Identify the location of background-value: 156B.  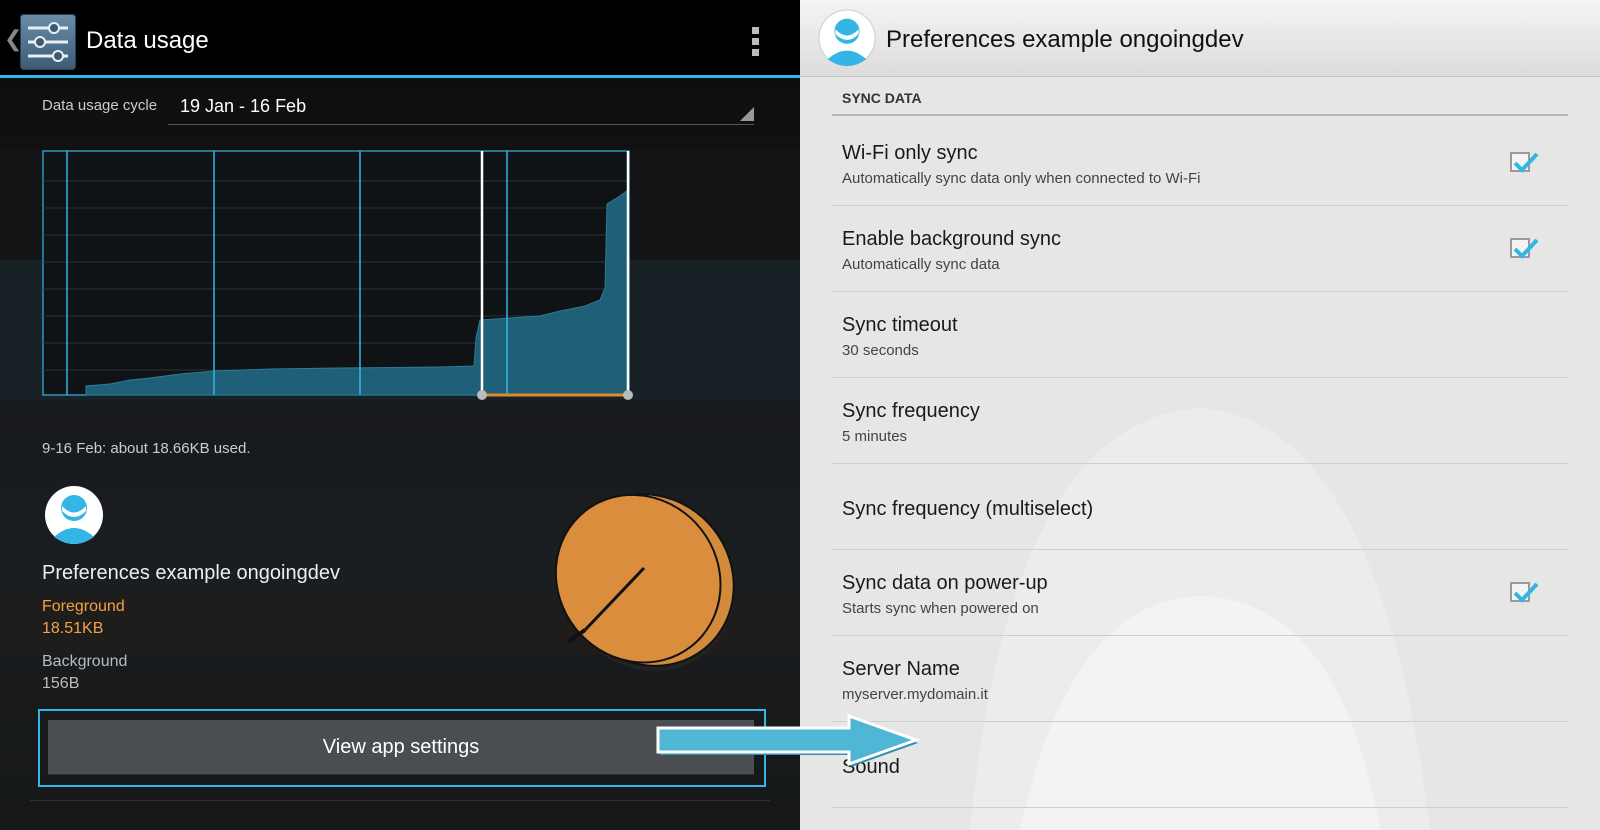
(61, 683).